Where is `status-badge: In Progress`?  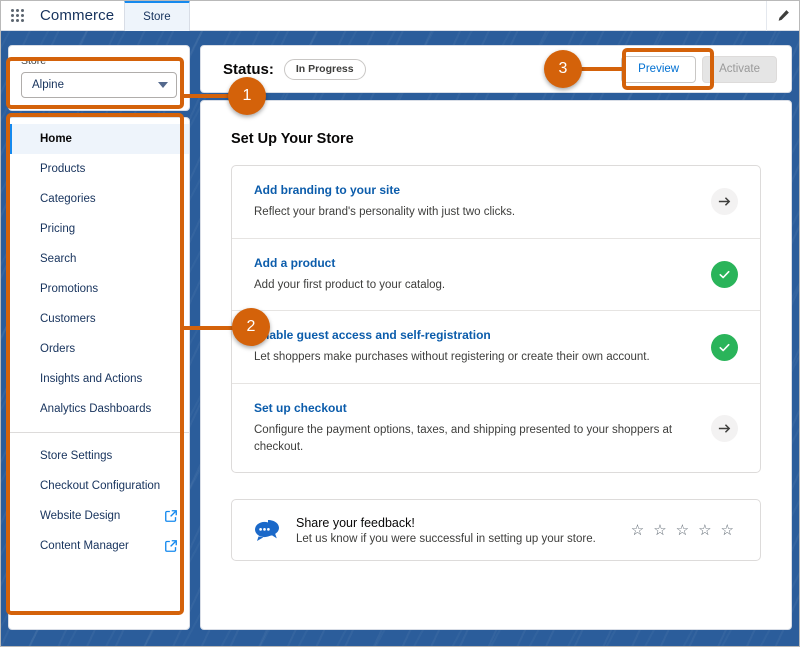 status-badge: In Progress is located at coordinates (324, 69).